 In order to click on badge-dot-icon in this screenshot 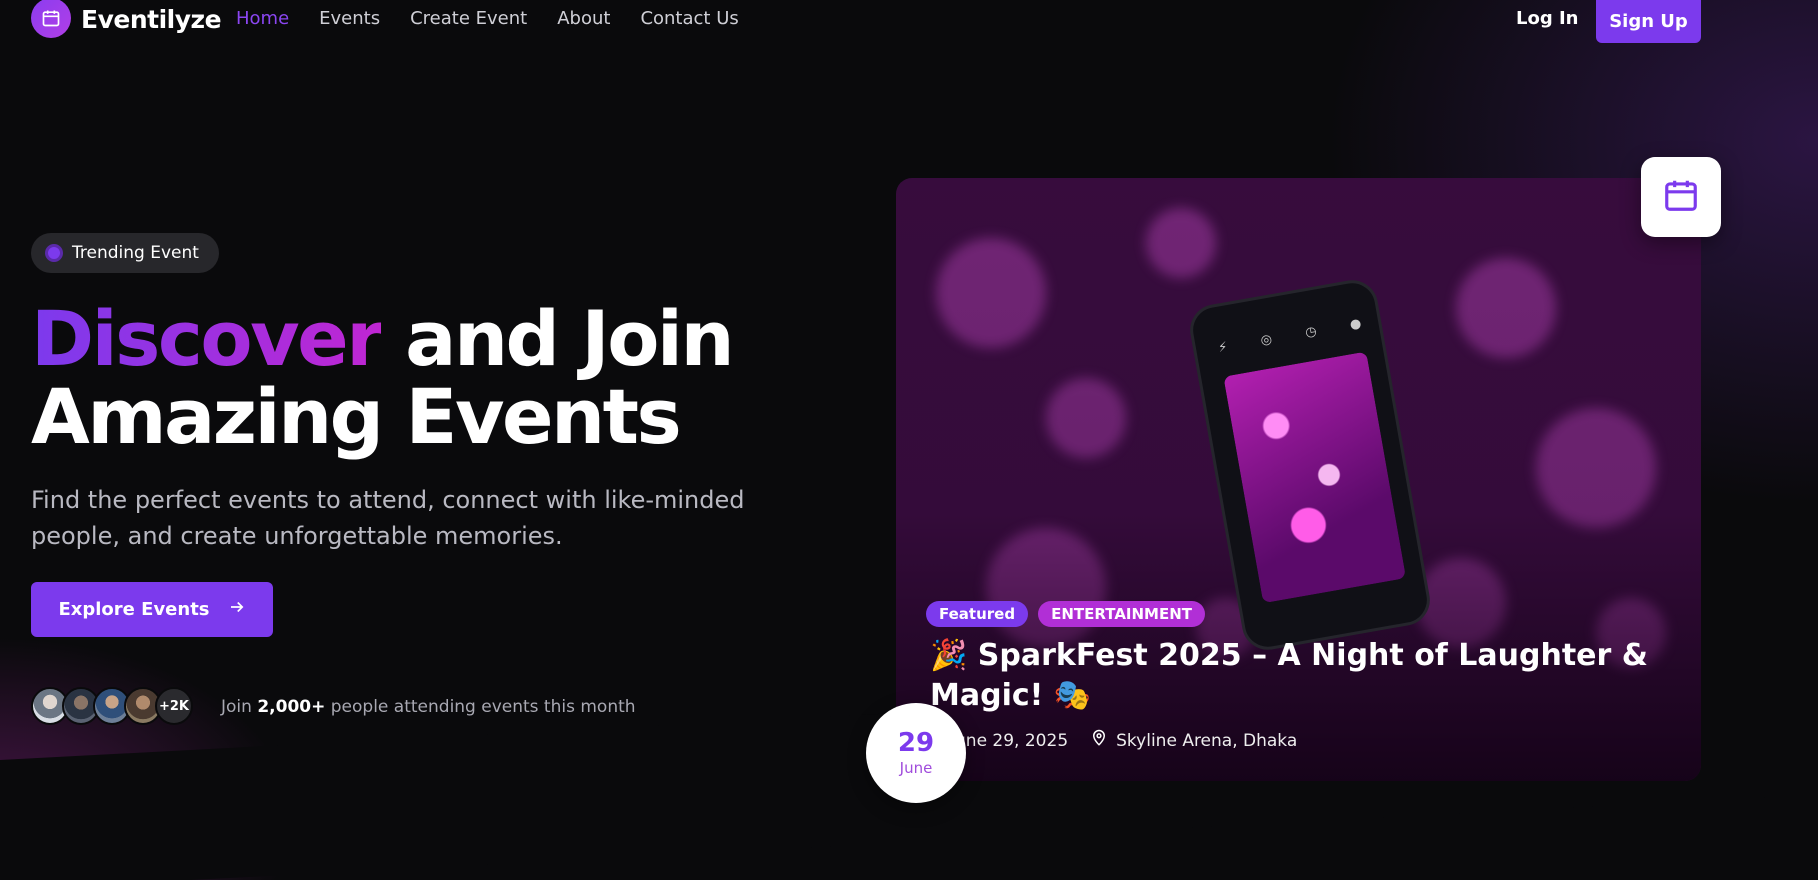, I will do `click(54, 253)`.